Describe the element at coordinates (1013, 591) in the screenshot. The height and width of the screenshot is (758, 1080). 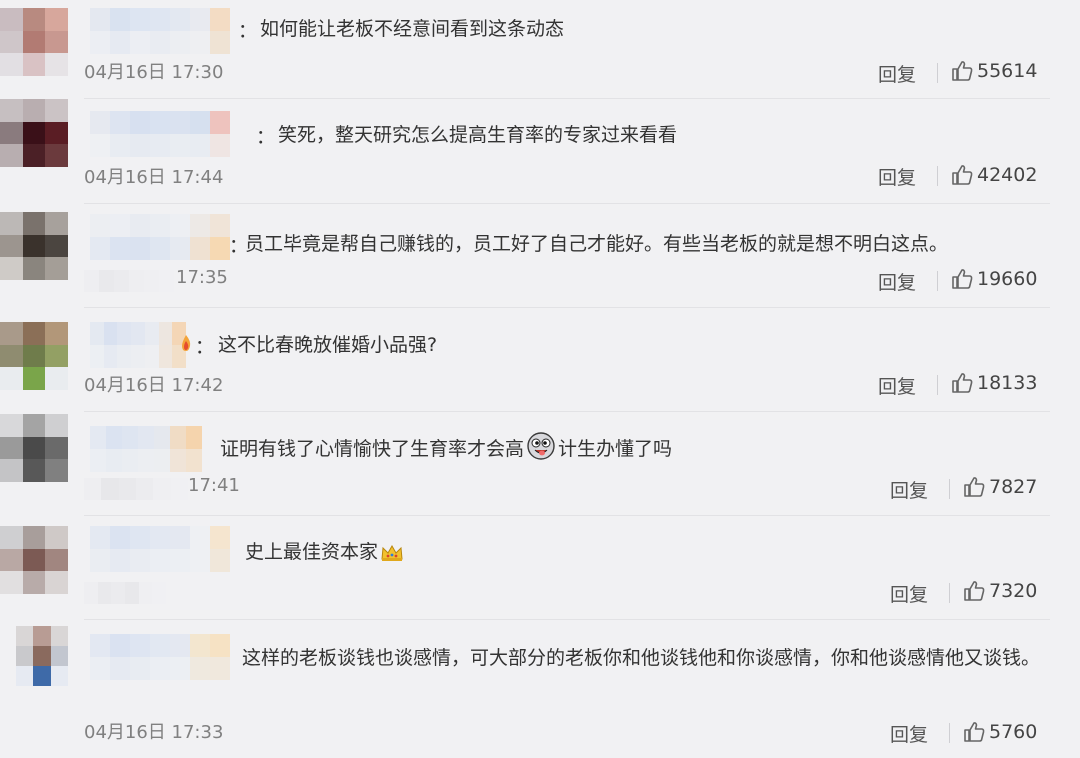
I see `like-count: 7320` at that location.